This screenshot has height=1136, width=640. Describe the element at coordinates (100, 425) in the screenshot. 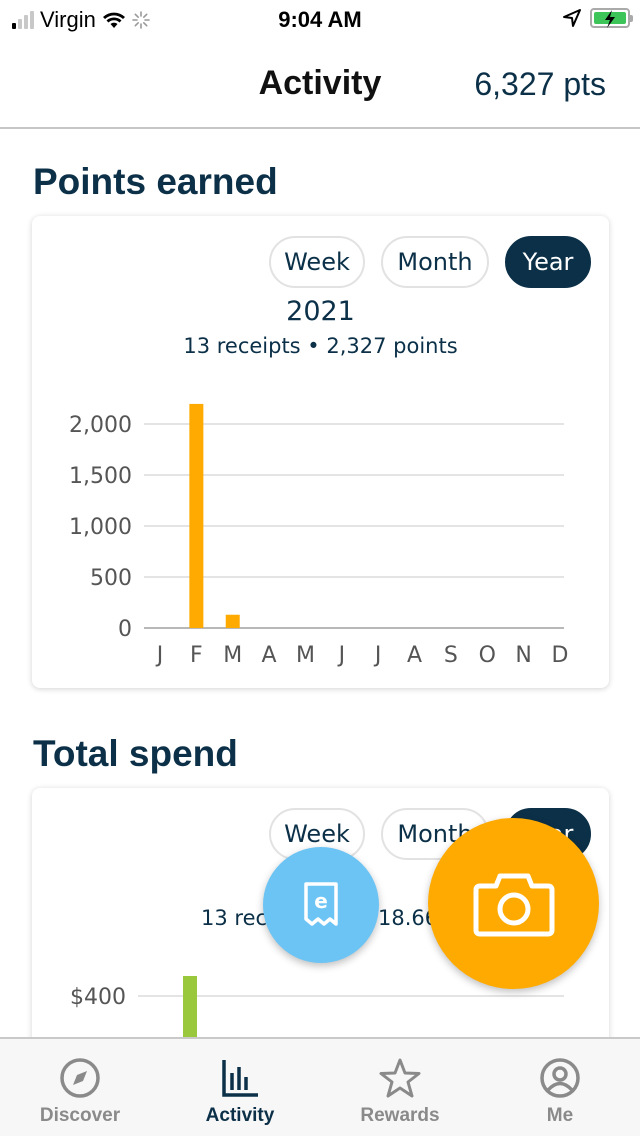

I see `y-tick-label: 2,000` at that location.